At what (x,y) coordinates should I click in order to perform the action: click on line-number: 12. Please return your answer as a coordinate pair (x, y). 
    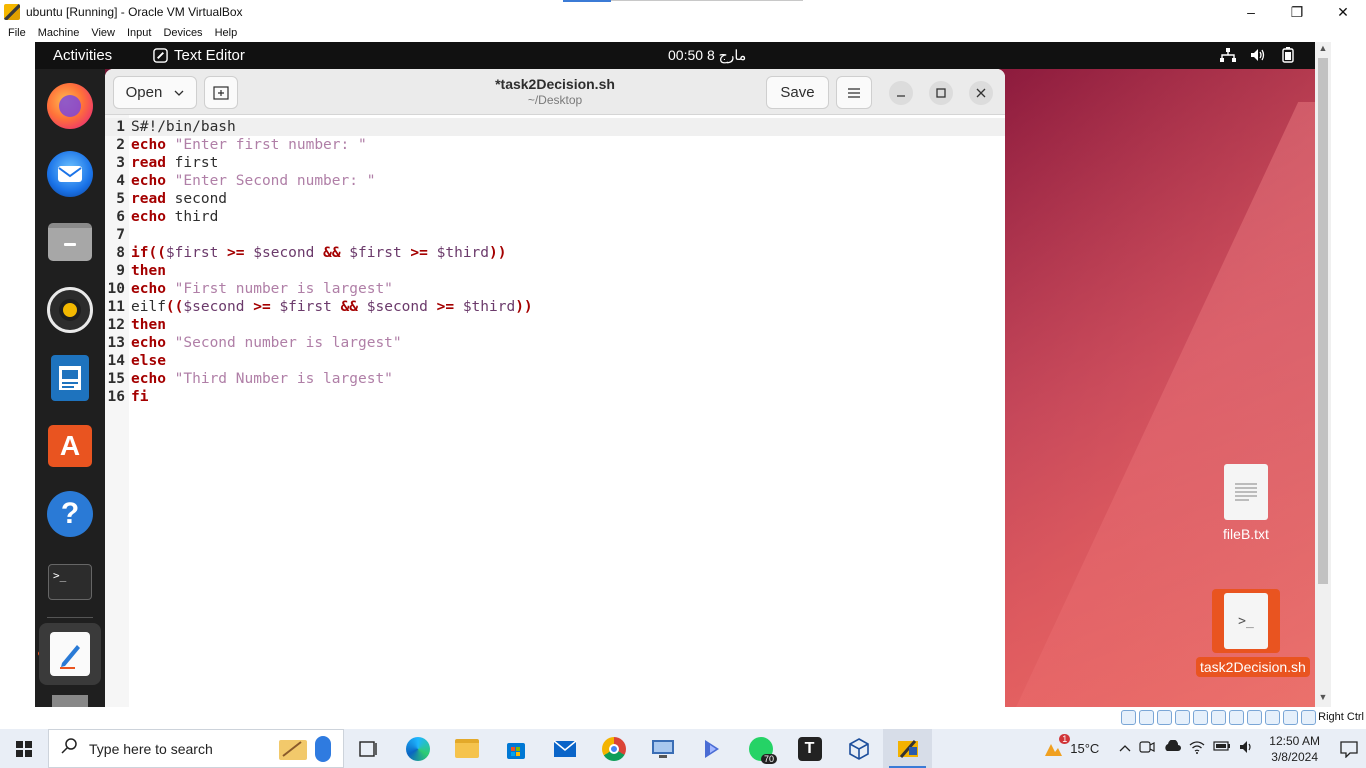
    Looking at the image, I should click on (116, 325).